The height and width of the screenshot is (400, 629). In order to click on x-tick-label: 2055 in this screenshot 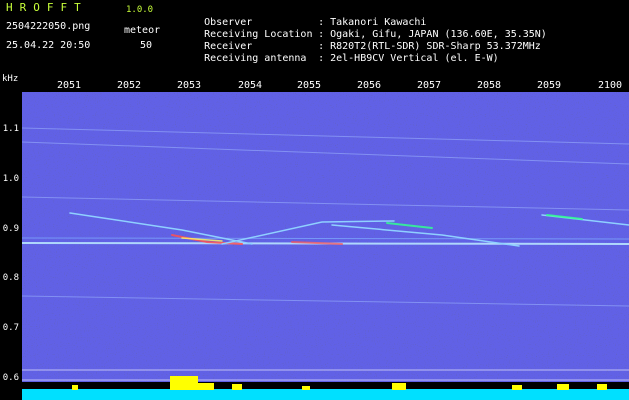, I will do `click(309, 85)`.